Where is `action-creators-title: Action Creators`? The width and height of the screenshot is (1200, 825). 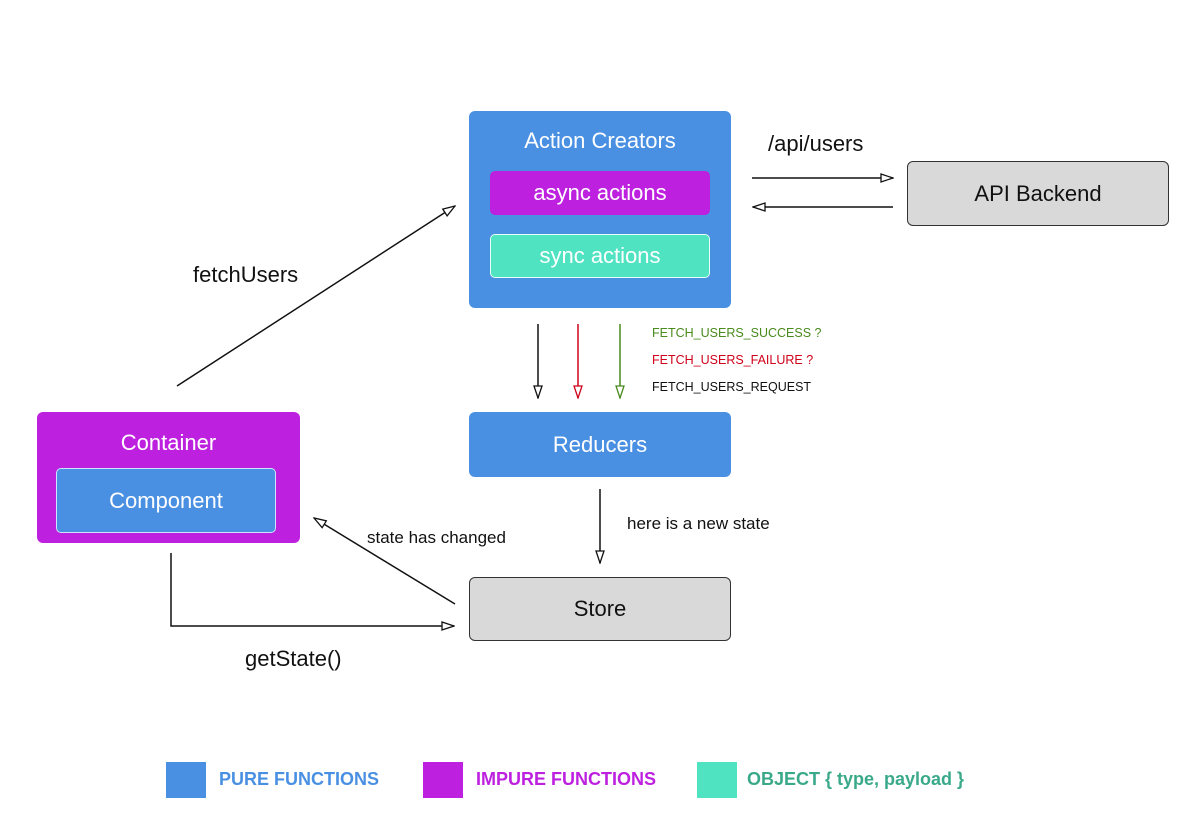 action-creators-title: Action Creators is located at coordinates (600, 140).